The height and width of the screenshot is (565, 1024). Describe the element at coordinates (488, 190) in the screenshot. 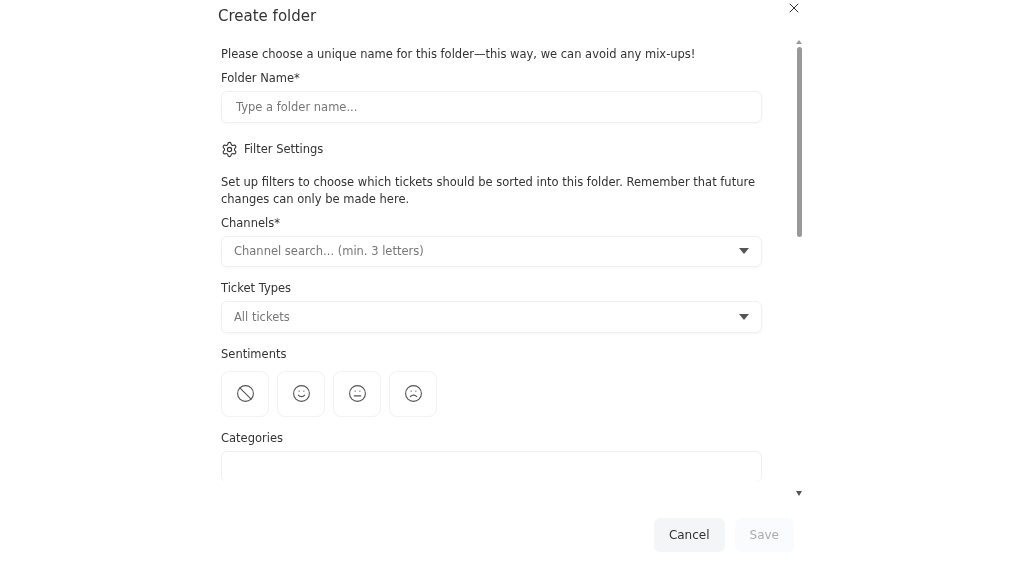

I see `filter-description: Set up filters to choose which tickets should be sorted into this folder. Remember that future changes can only be made here.` at that location.